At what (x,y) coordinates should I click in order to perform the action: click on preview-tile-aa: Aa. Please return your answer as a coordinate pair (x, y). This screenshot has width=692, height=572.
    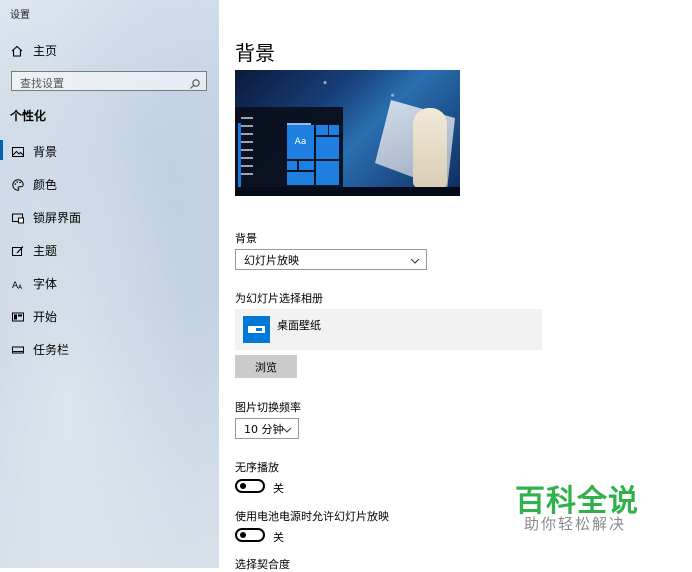
    Looking at the image, I should click on (300, 142).